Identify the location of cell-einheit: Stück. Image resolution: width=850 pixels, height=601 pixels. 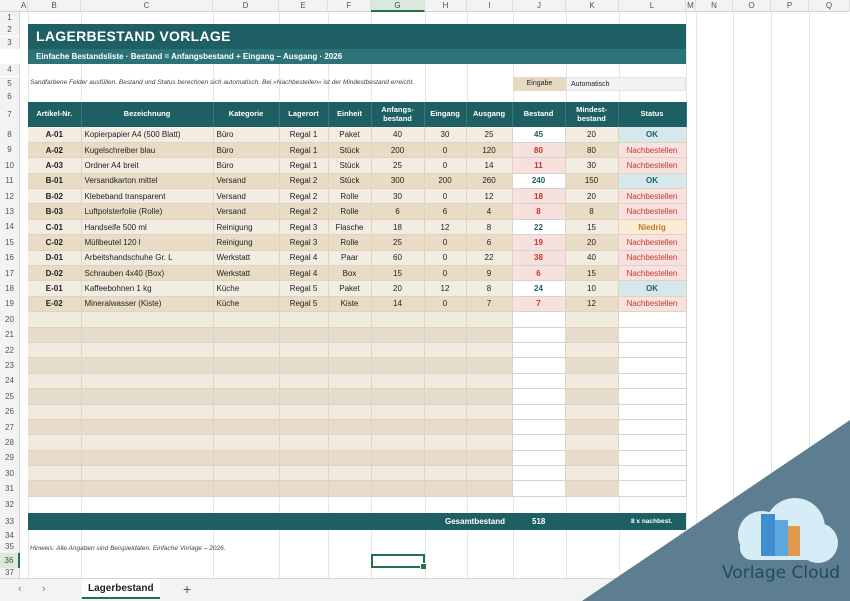
(350, 165).